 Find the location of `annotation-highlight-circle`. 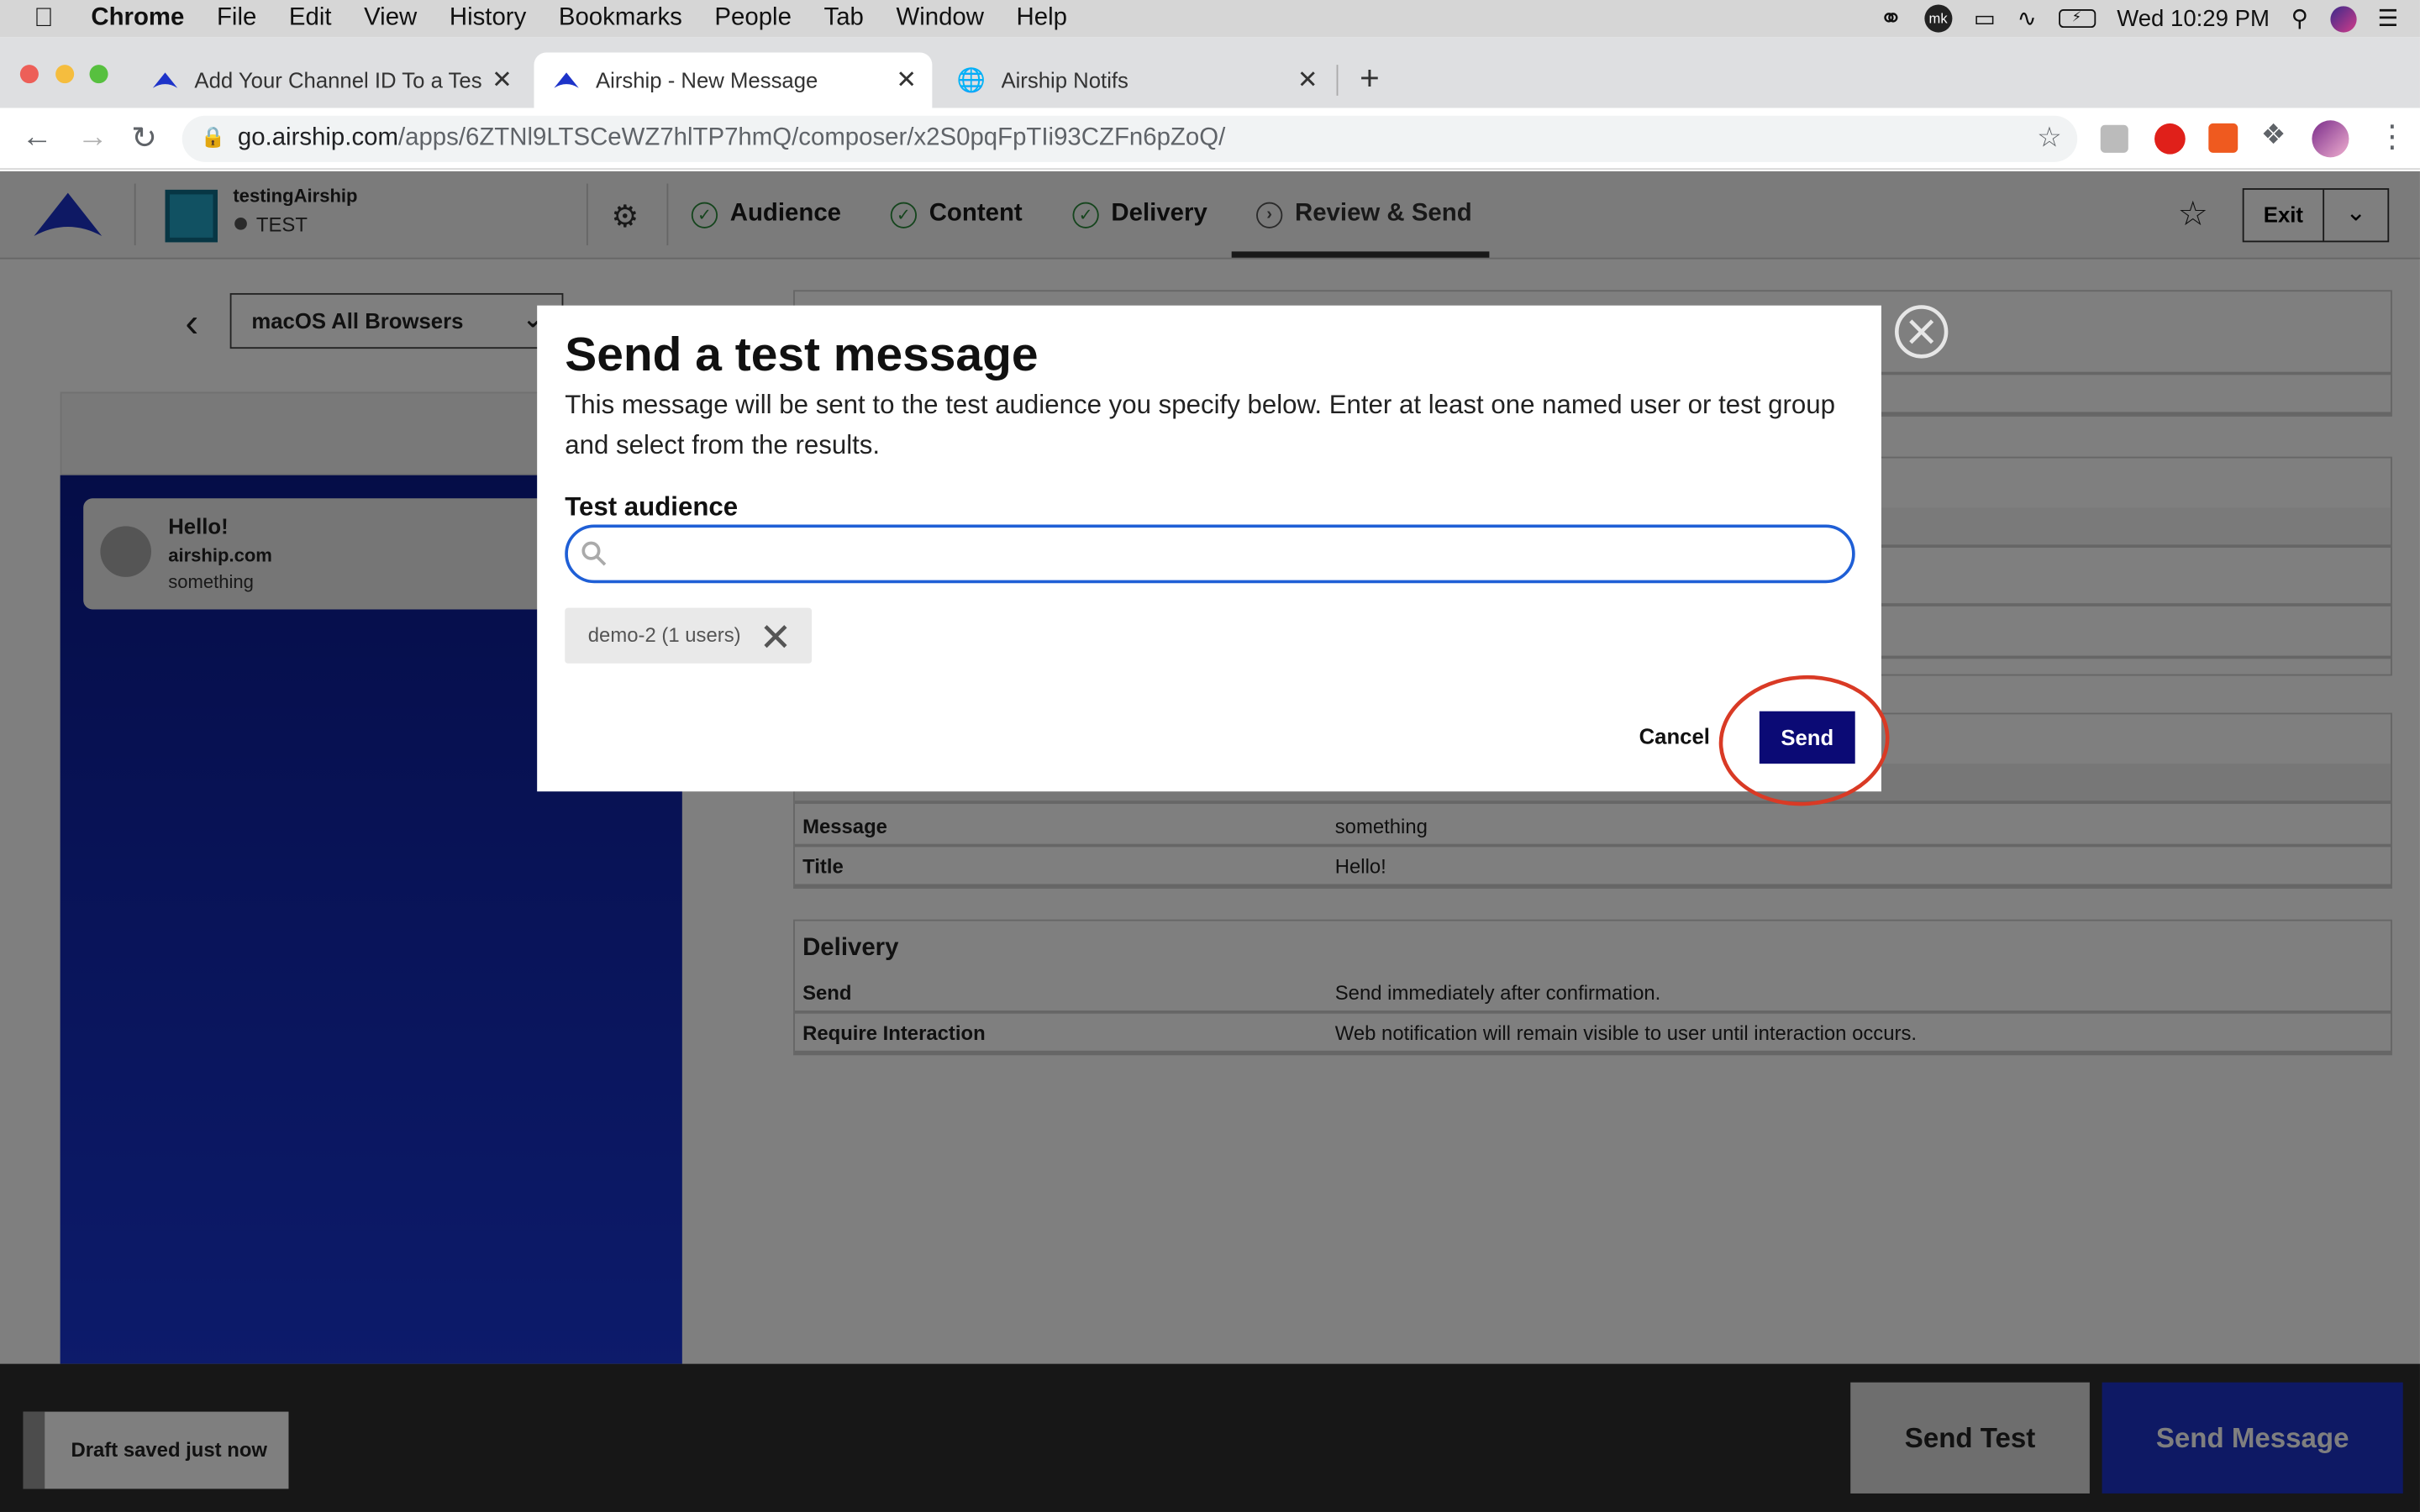

annotation-highlight-circle is located at coordinates (1804, 740).